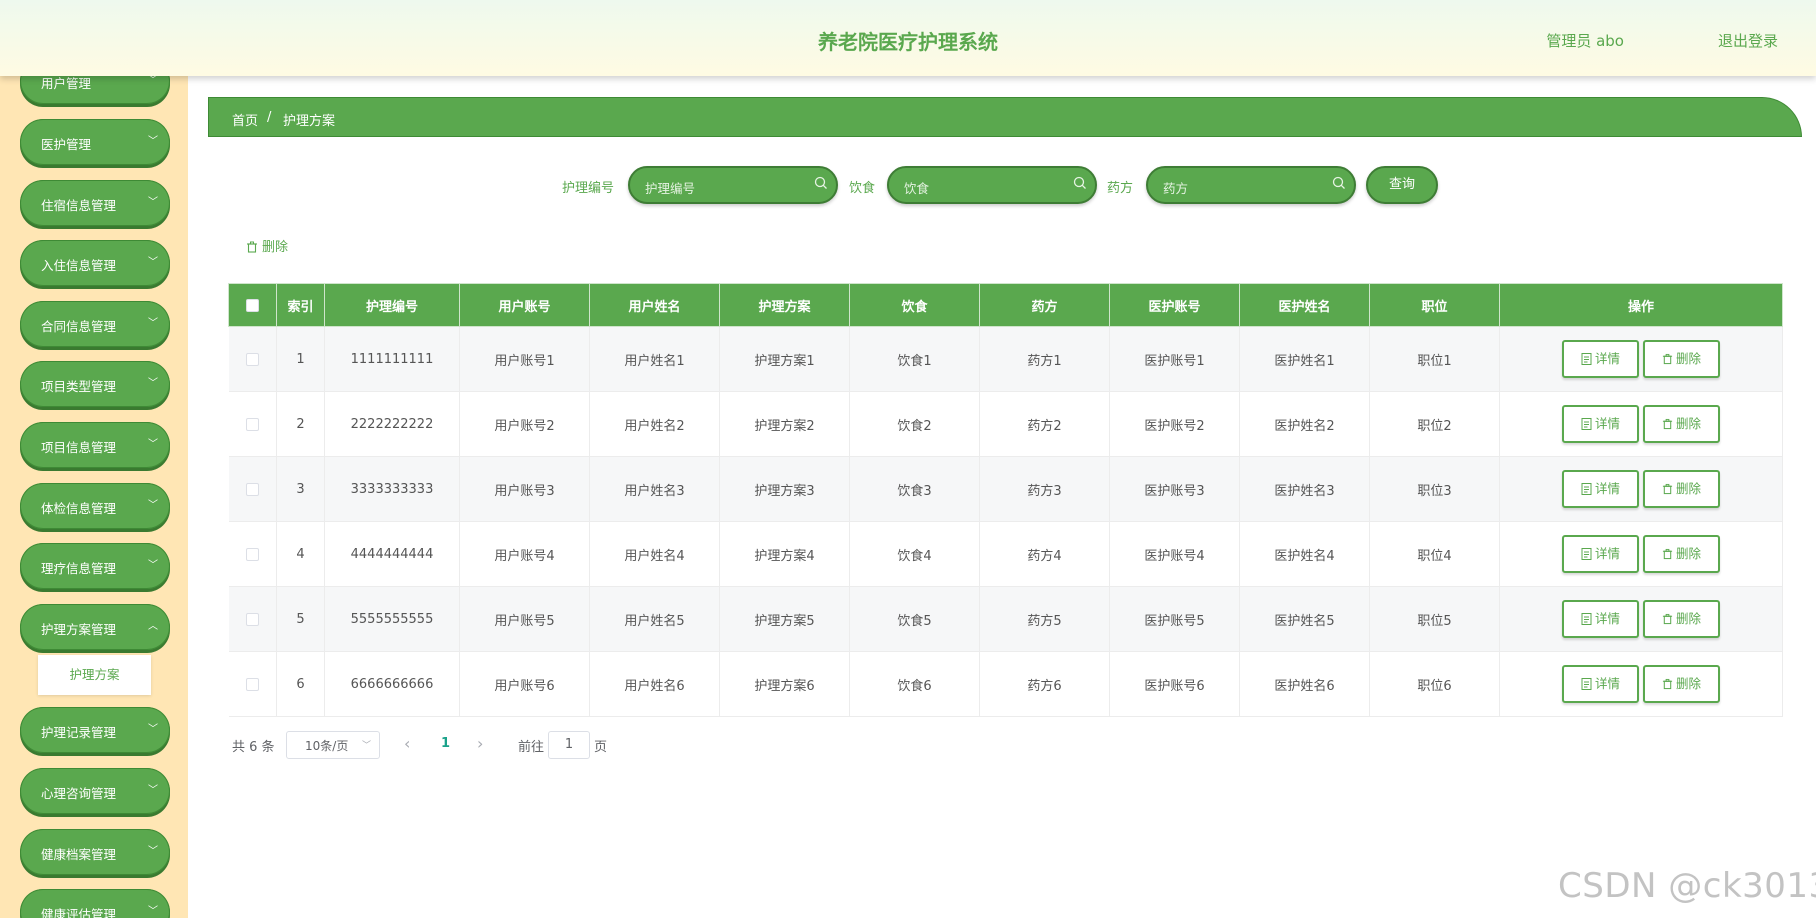  Describe the element at coordinates (524, 489) in the screenshot. I see `table-cell: 用户账号3` at that location.